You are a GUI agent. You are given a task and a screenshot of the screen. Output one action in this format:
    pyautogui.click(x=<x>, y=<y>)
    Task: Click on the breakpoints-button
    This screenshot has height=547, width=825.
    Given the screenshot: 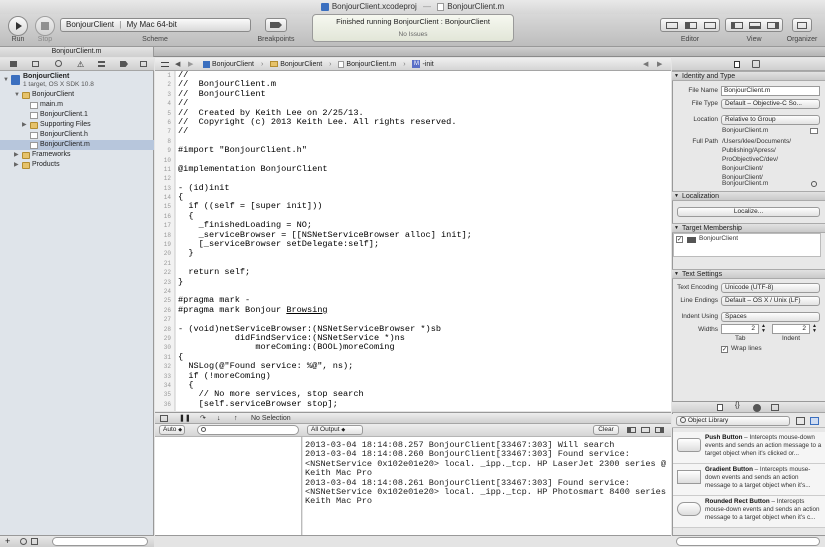 What is the action you would take?
    pyautogui.click(x=276, y=25)
    